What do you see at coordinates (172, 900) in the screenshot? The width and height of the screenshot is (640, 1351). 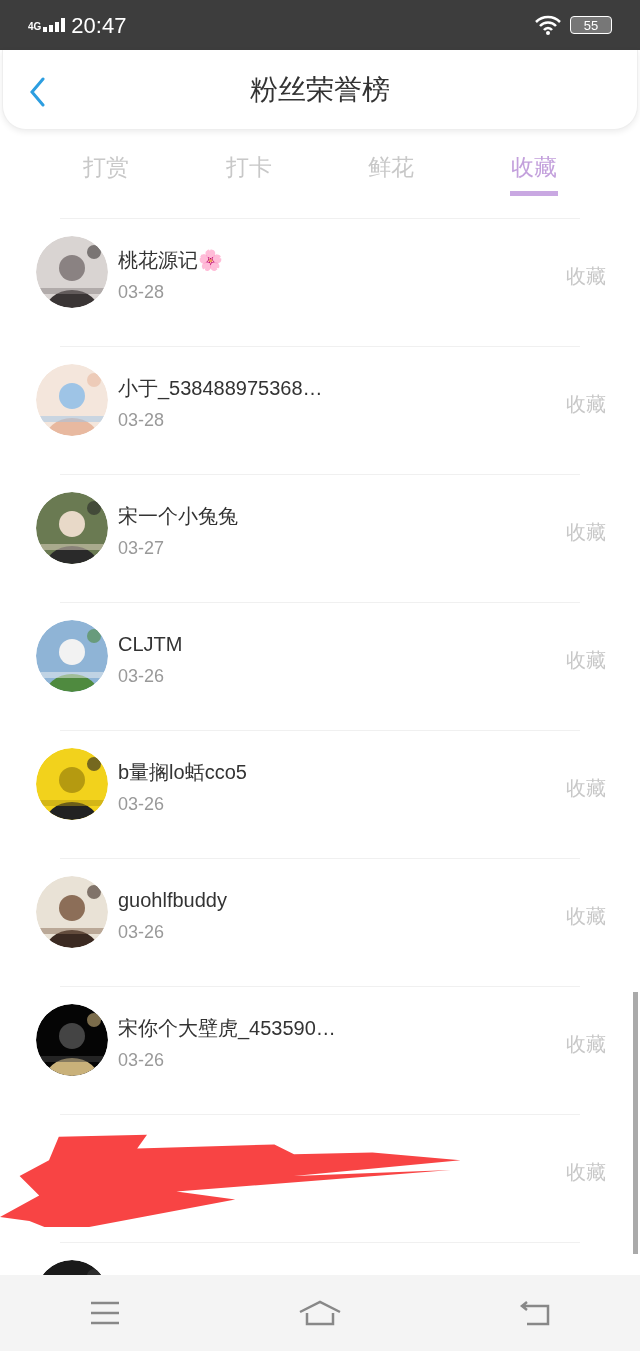 I see `fan-name: guohlfbuddy` at bounding box center [172, 900].